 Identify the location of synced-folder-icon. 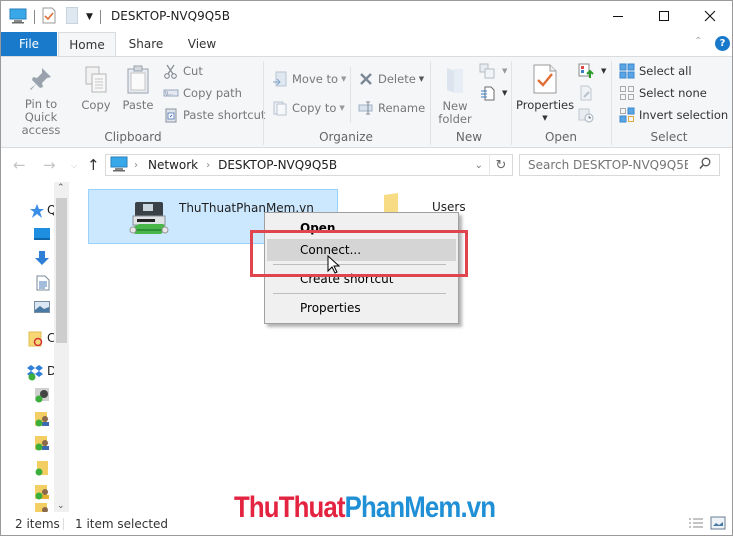
(42, 468).